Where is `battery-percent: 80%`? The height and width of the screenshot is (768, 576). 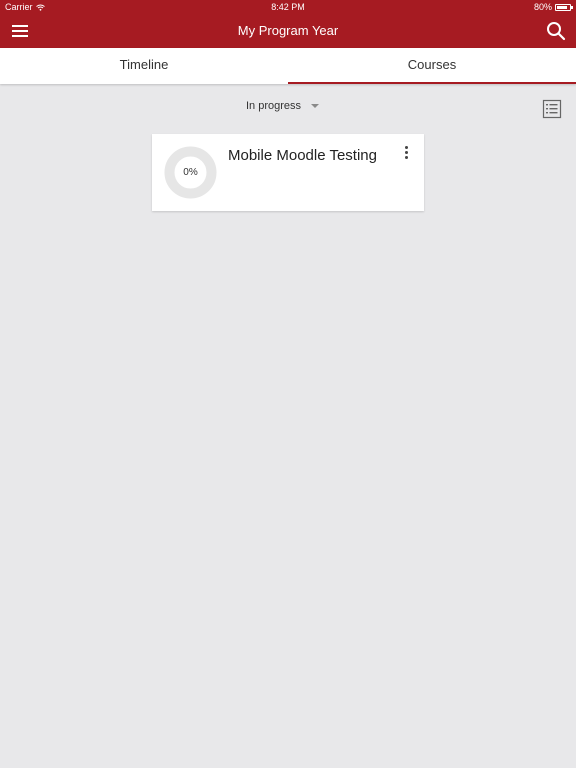 battery-percent: 80% is located at coordinates (542, 7).